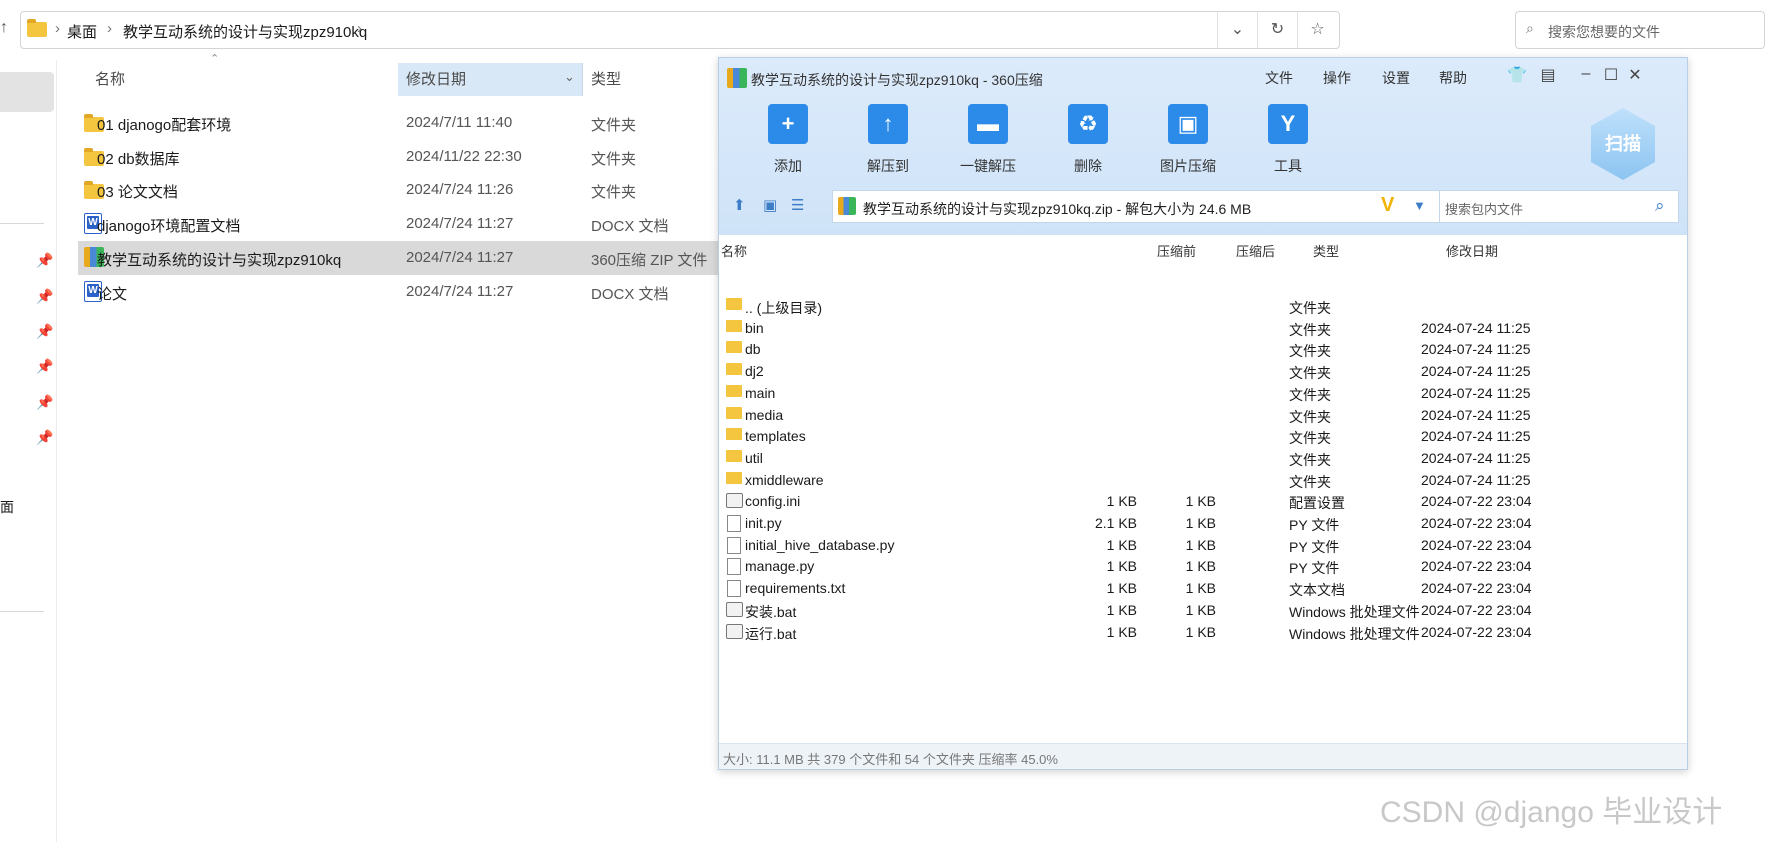 Image resolution: width=1776 pixels, height=842 pixels. I want to click on toolbar-one-click-extract-label: 一键解压, so click(988, 166).